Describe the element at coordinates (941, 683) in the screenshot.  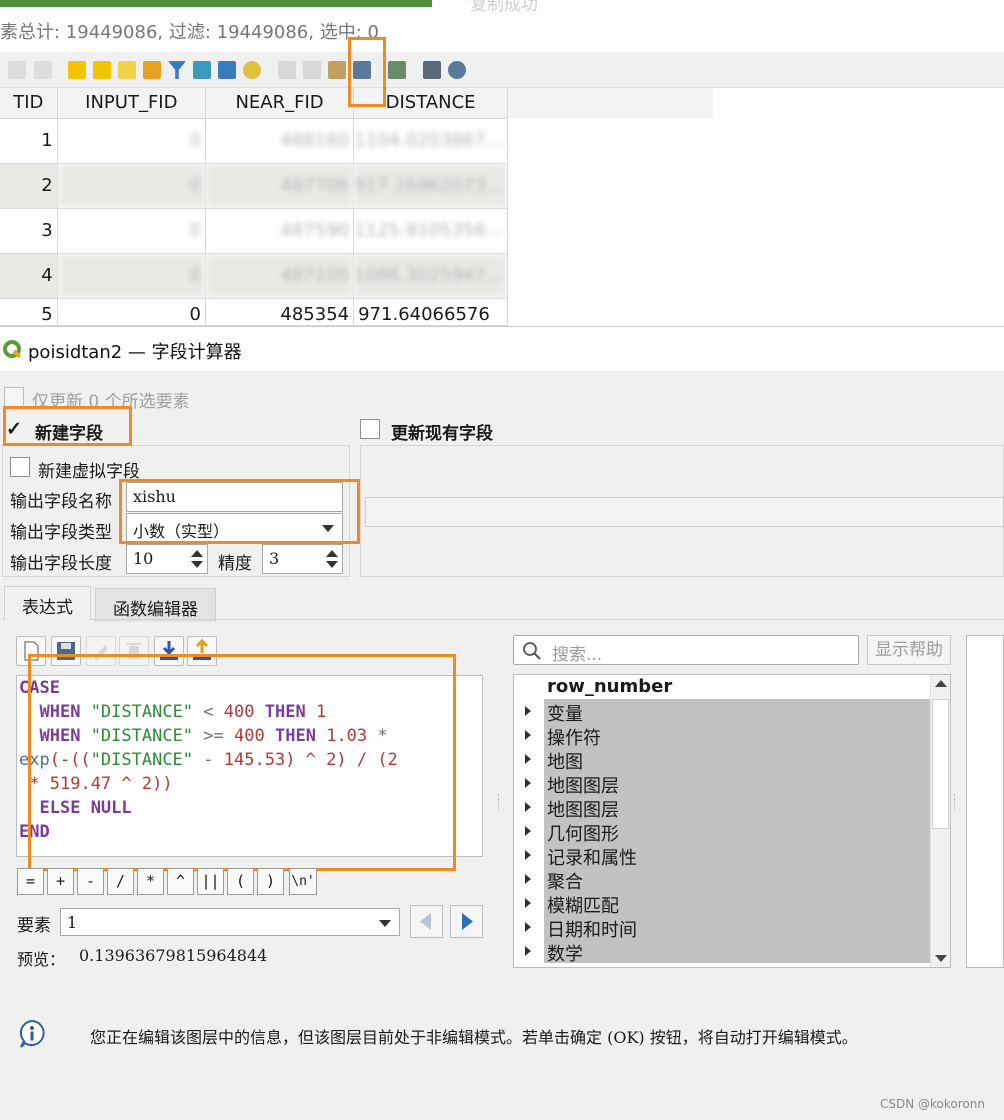
I see `scroll-up-icon` at that location.